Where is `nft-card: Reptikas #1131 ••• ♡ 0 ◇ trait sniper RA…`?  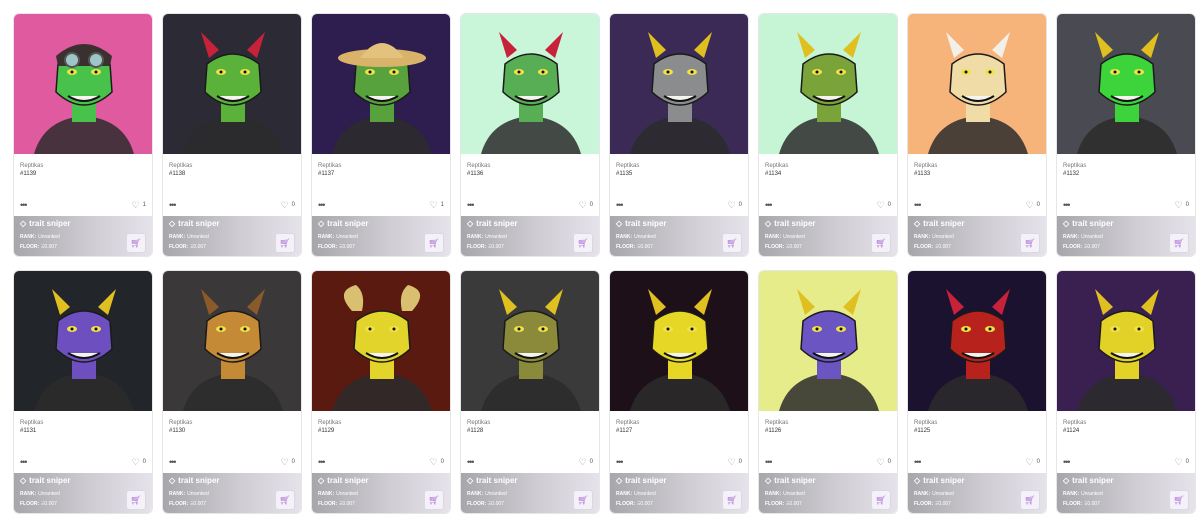 nft-card: Reptikas #1131 ••• ♡ 0 ◇ trait sniper RA… is located at coordinates (83, 392).